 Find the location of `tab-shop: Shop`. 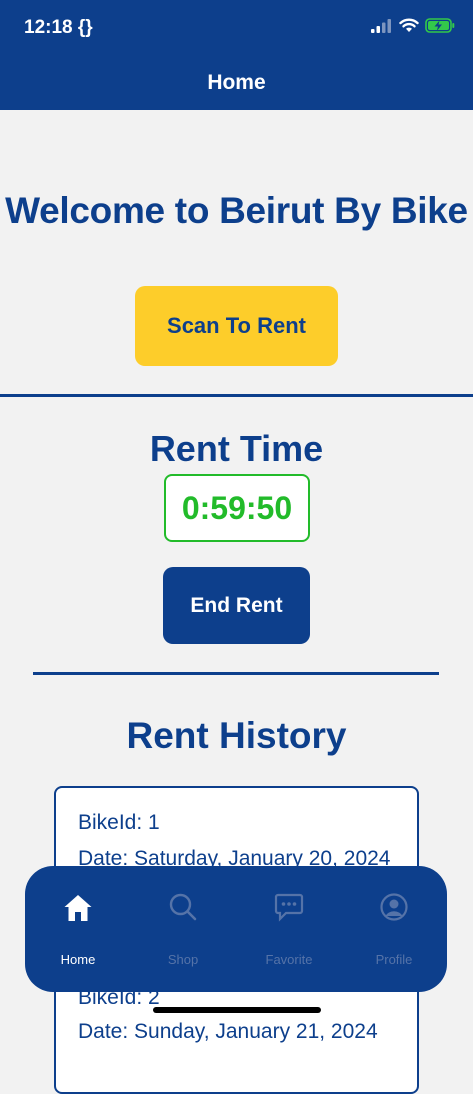

tab-shop: Shop is located at coordinates (183, 929).